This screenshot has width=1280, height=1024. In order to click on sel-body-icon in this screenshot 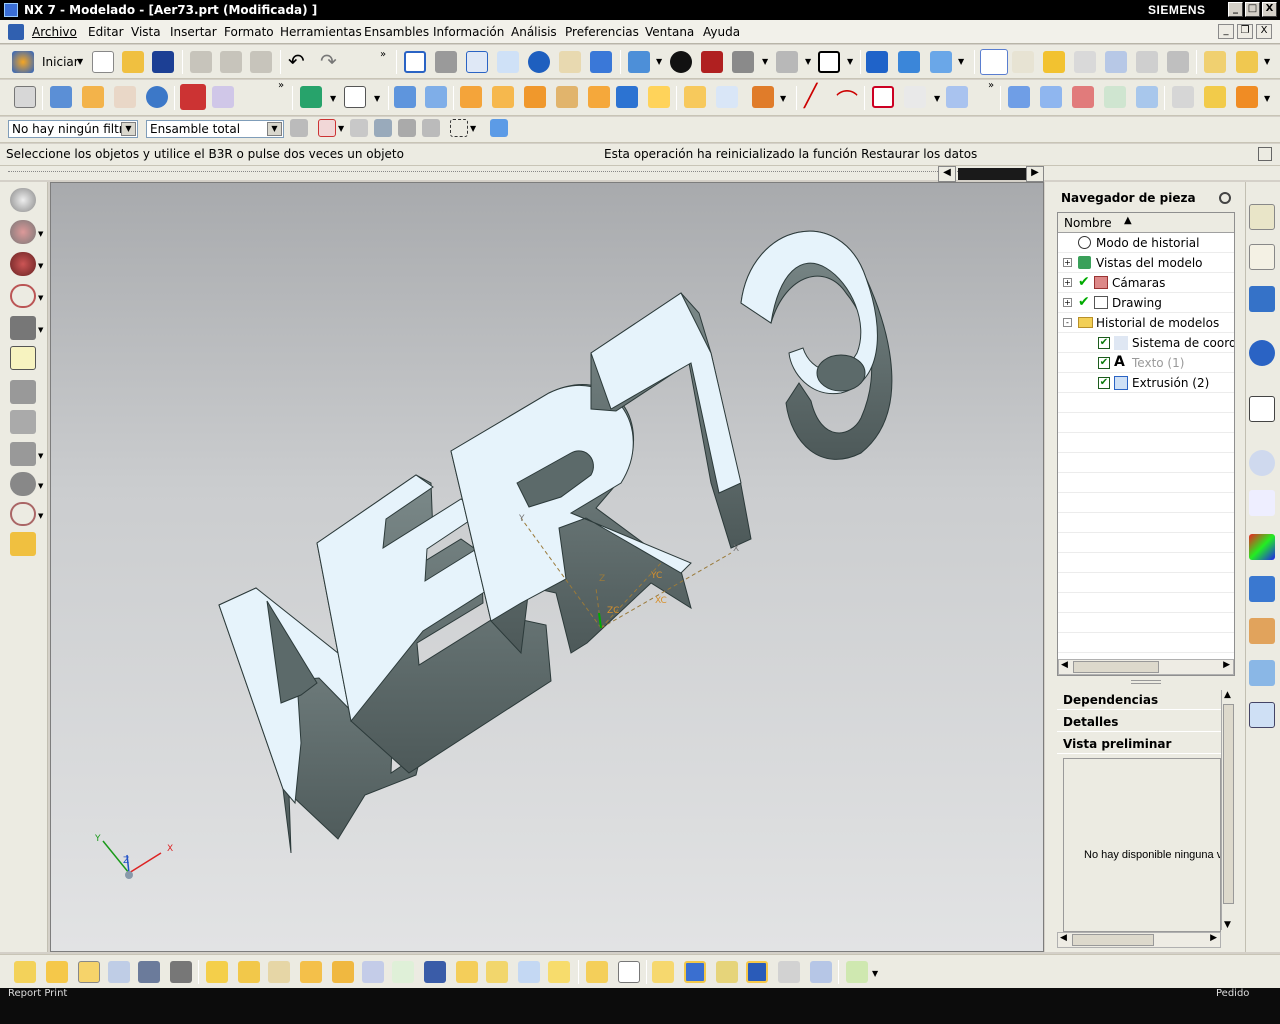, I will do `click(57, 972)`.